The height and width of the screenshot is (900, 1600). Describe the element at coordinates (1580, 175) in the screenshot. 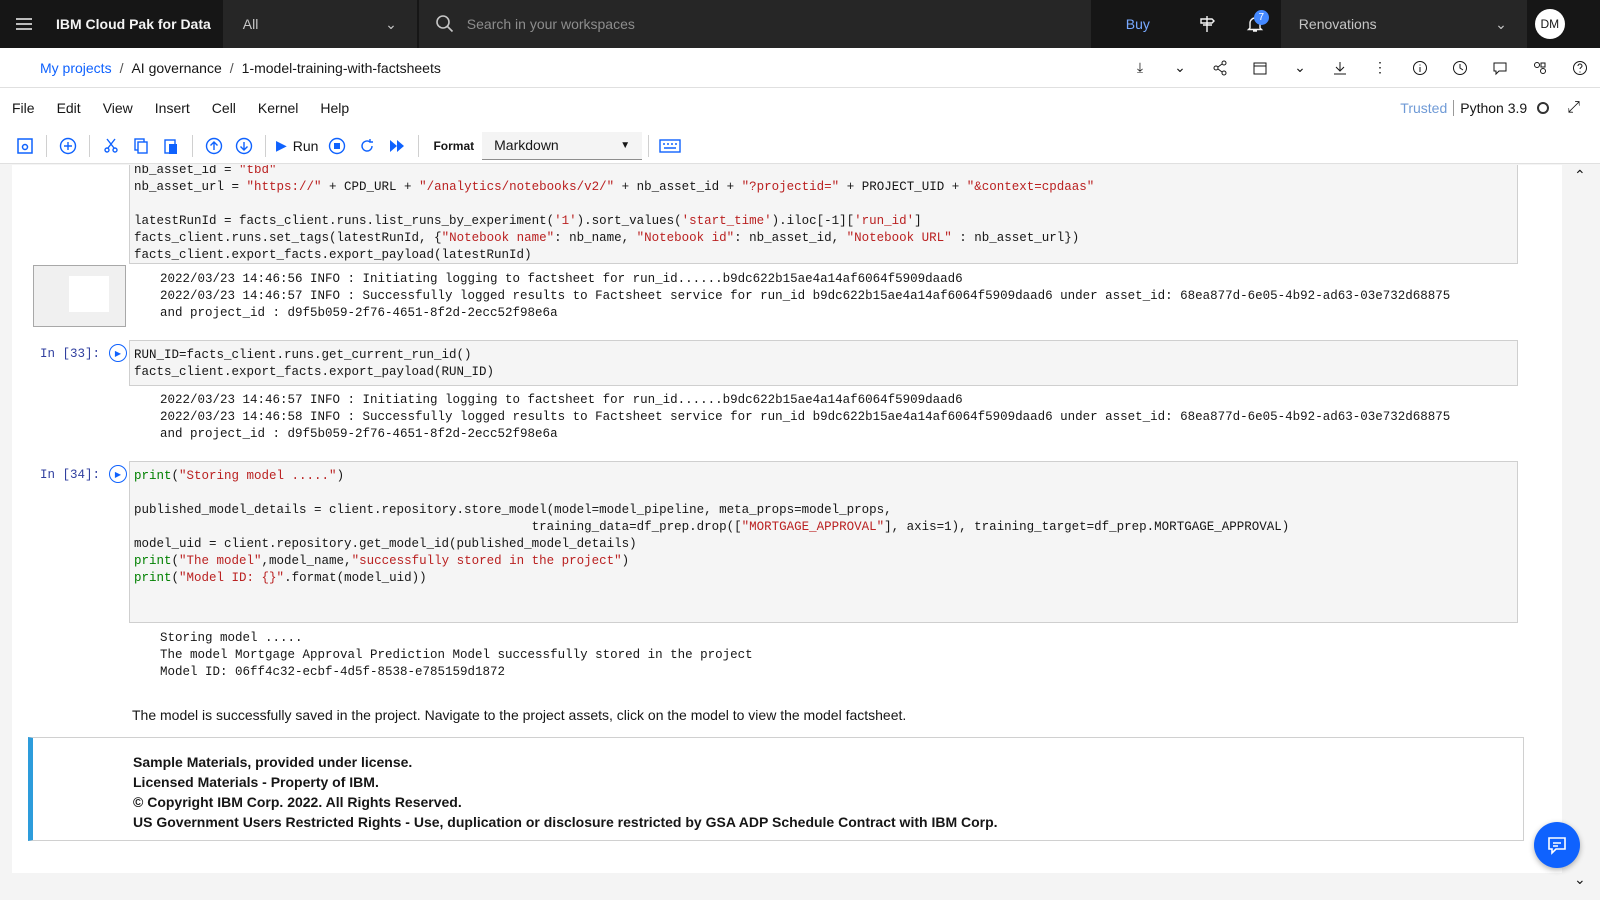

I see `scroll-up-icon: ⌃` at that location.